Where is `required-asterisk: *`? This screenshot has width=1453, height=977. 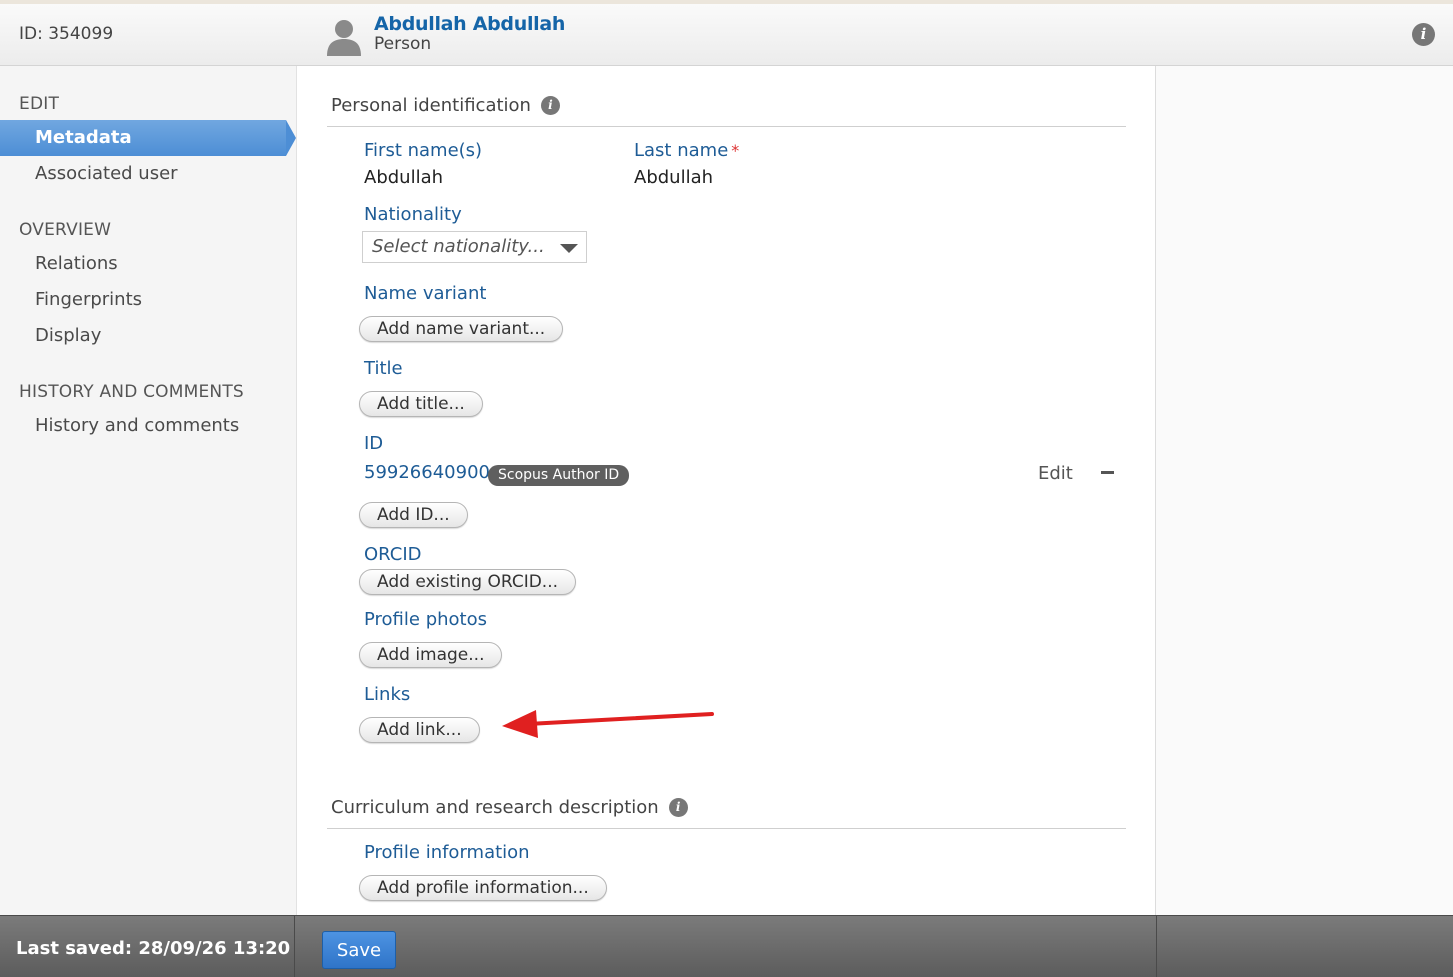 required-asterisk: * is located at coordinates (735, 150).